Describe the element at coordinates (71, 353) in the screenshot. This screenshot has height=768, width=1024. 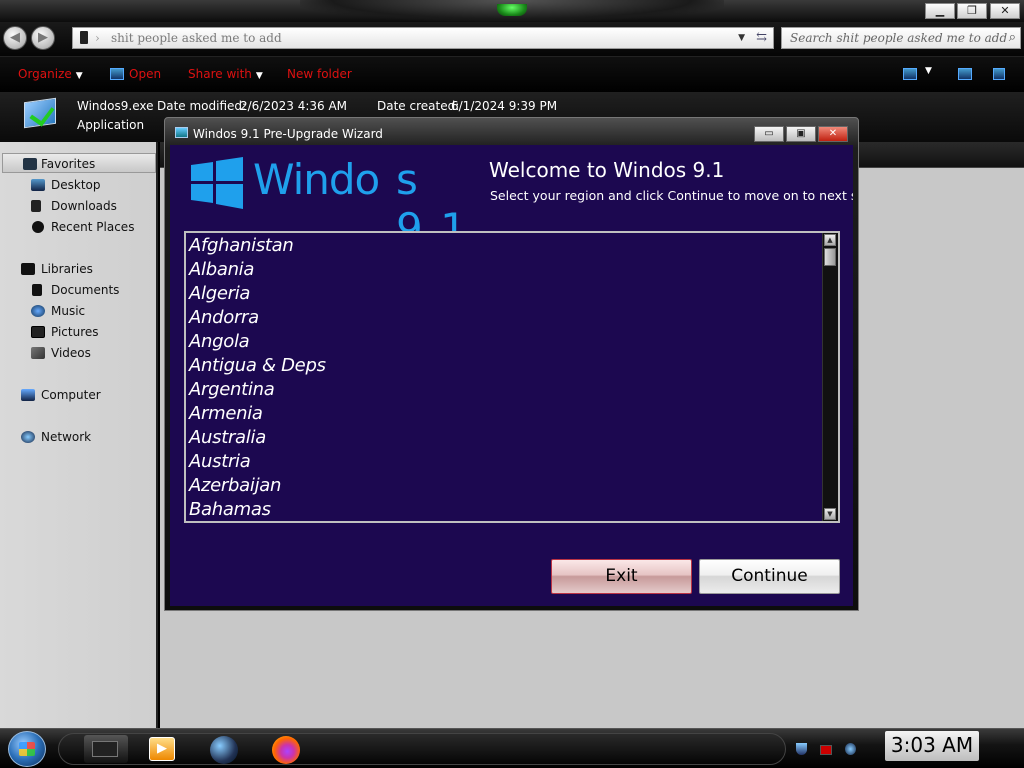
I see `sidebar-item-label: Videos` at that location.